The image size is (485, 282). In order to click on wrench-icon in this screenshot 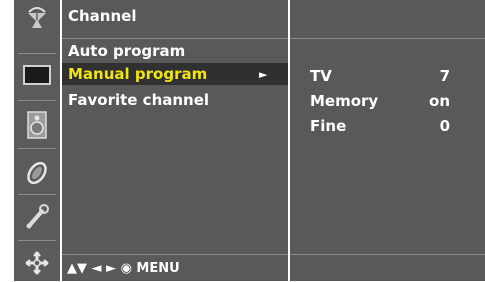, I will do `click(37, 216)`.